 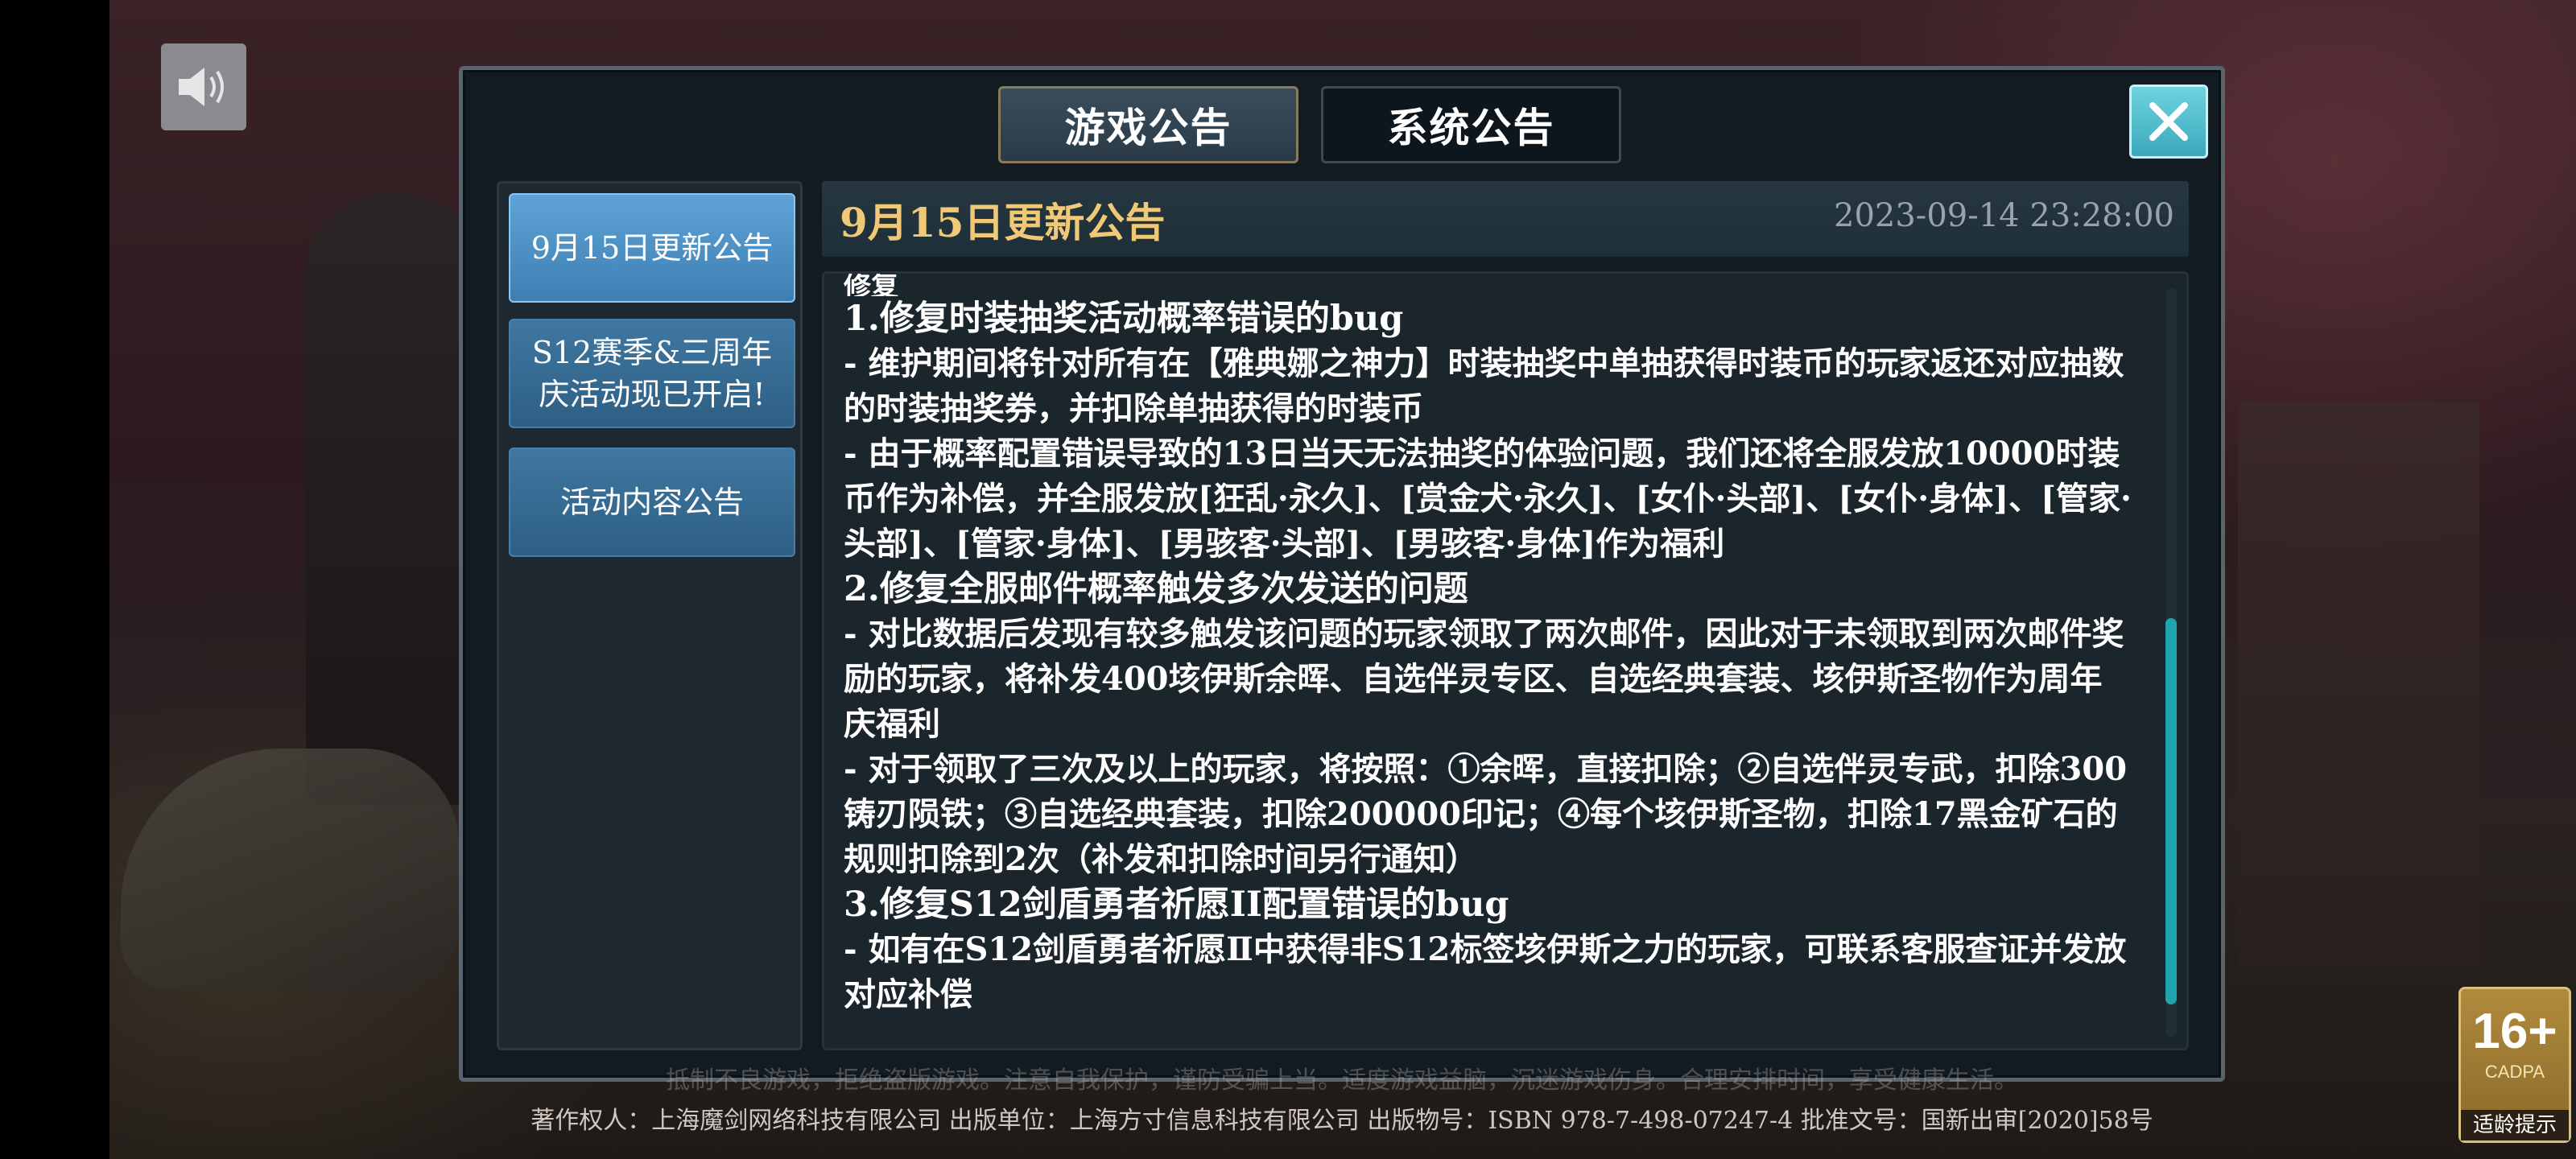 I want to click on sidebar-item-label: 9月15日更新公告, so click(x=652, y=248).